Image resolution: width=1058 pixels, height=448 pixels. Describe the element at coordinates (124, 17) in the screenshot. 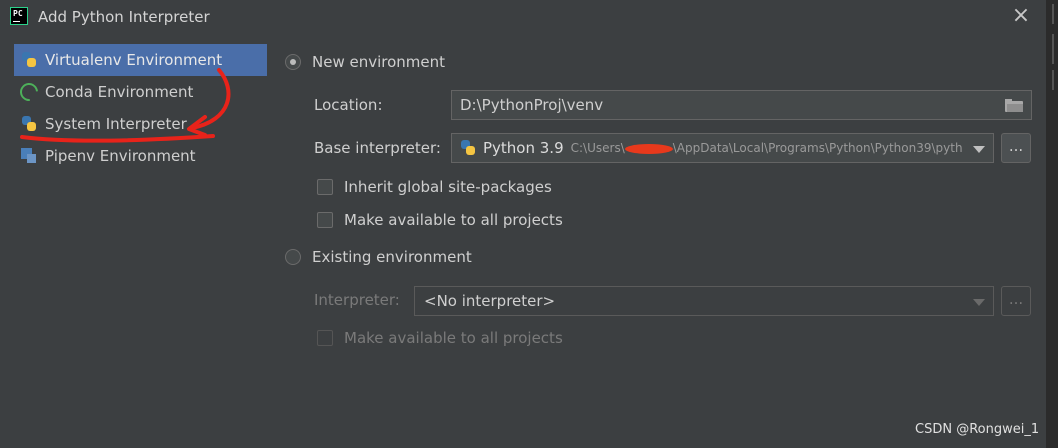

I see `window-title: Add Python Interpreter` at that location.